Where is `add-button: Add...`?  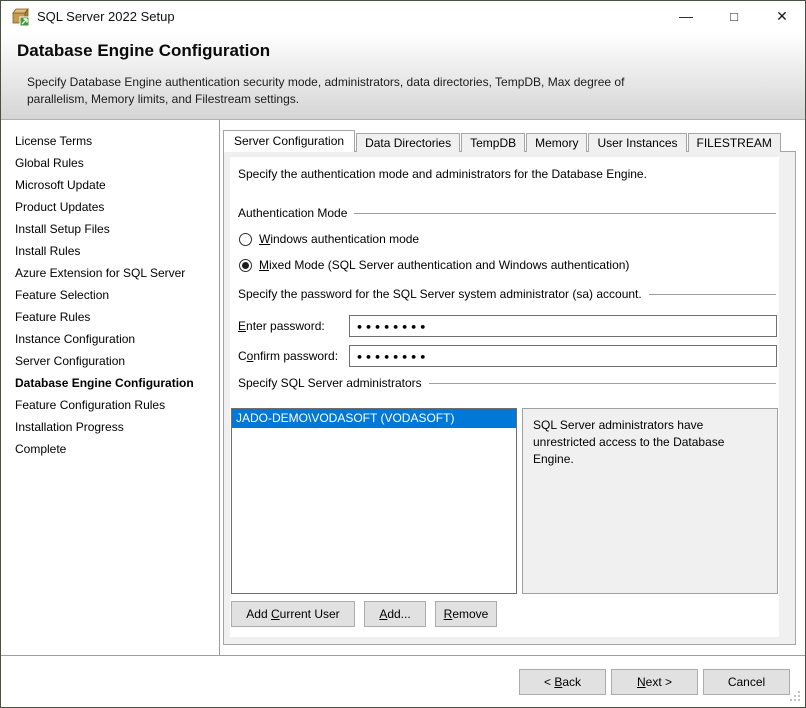 add-button: Add... is located at coordinates (395, 614).